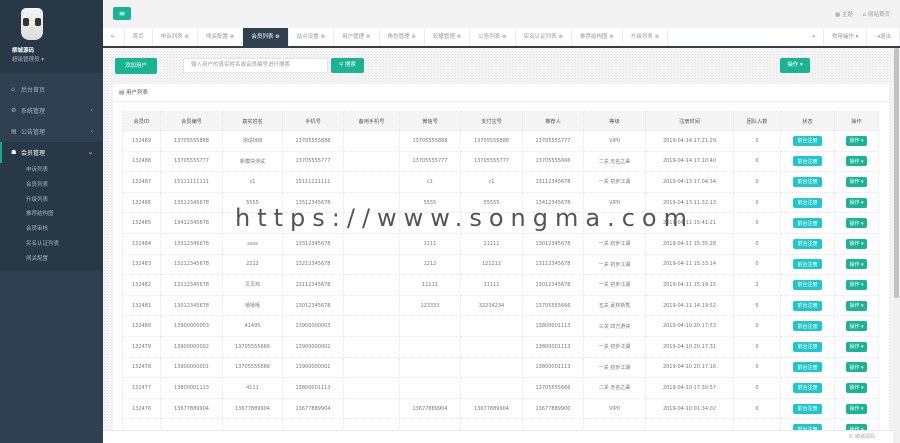 This screenshot has height=443, width=900. What do you see at coordinates (262, 37) in the screenshot?
I see `tab-label: 会员列表` at bounding box center [262, 37].